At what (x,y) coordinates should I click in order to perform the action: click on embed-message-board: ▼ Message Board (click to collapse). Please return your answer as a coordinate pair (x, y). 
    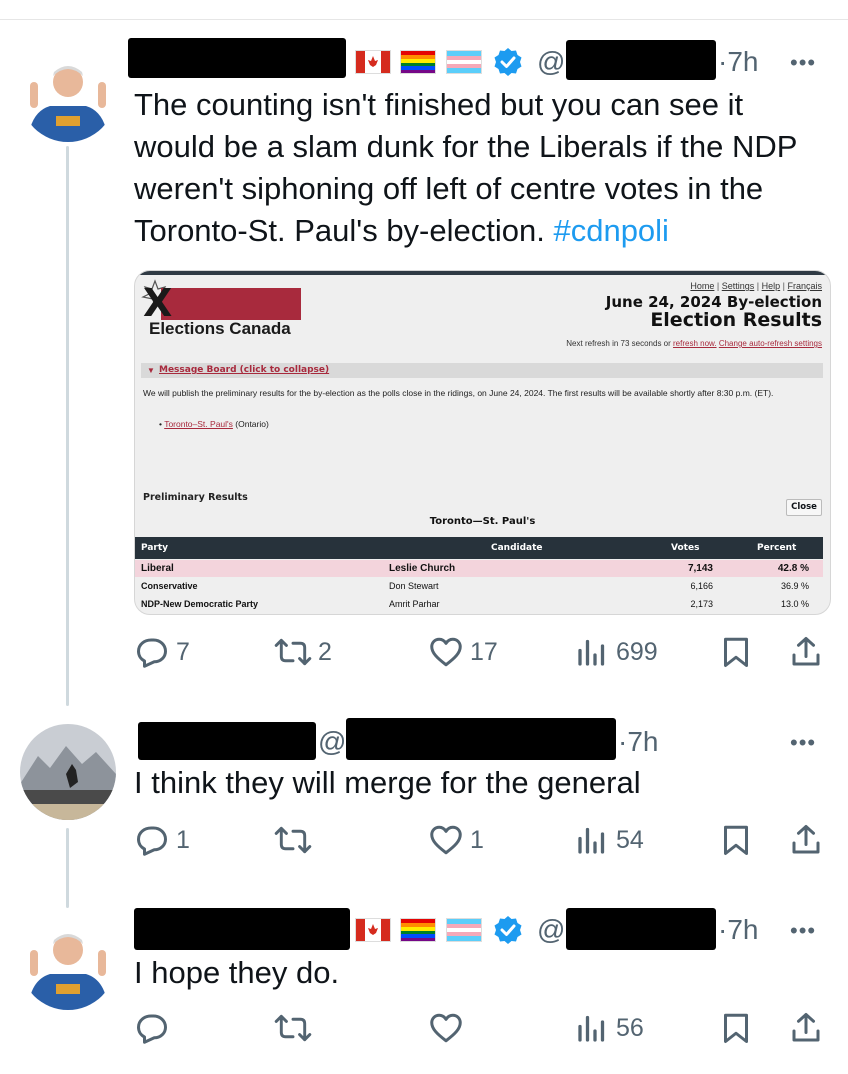
    Looking at the image, I should click on (482, 370).